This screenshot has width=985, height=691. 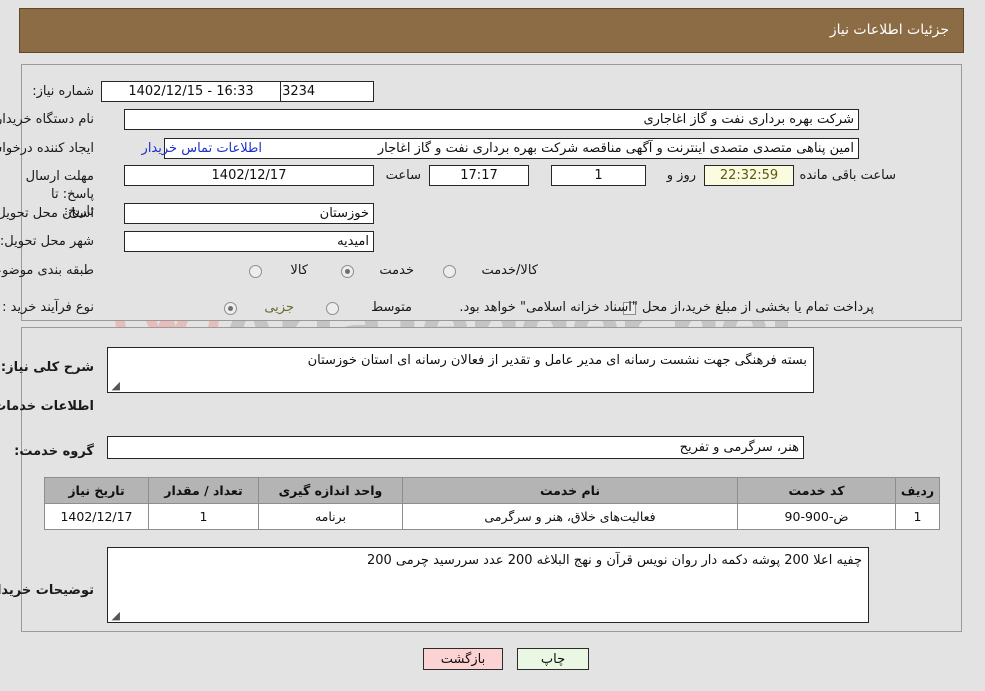 I want to click on page-header-bar: جزئیات اطلاعات نیاز, so click(x=492, y=30).